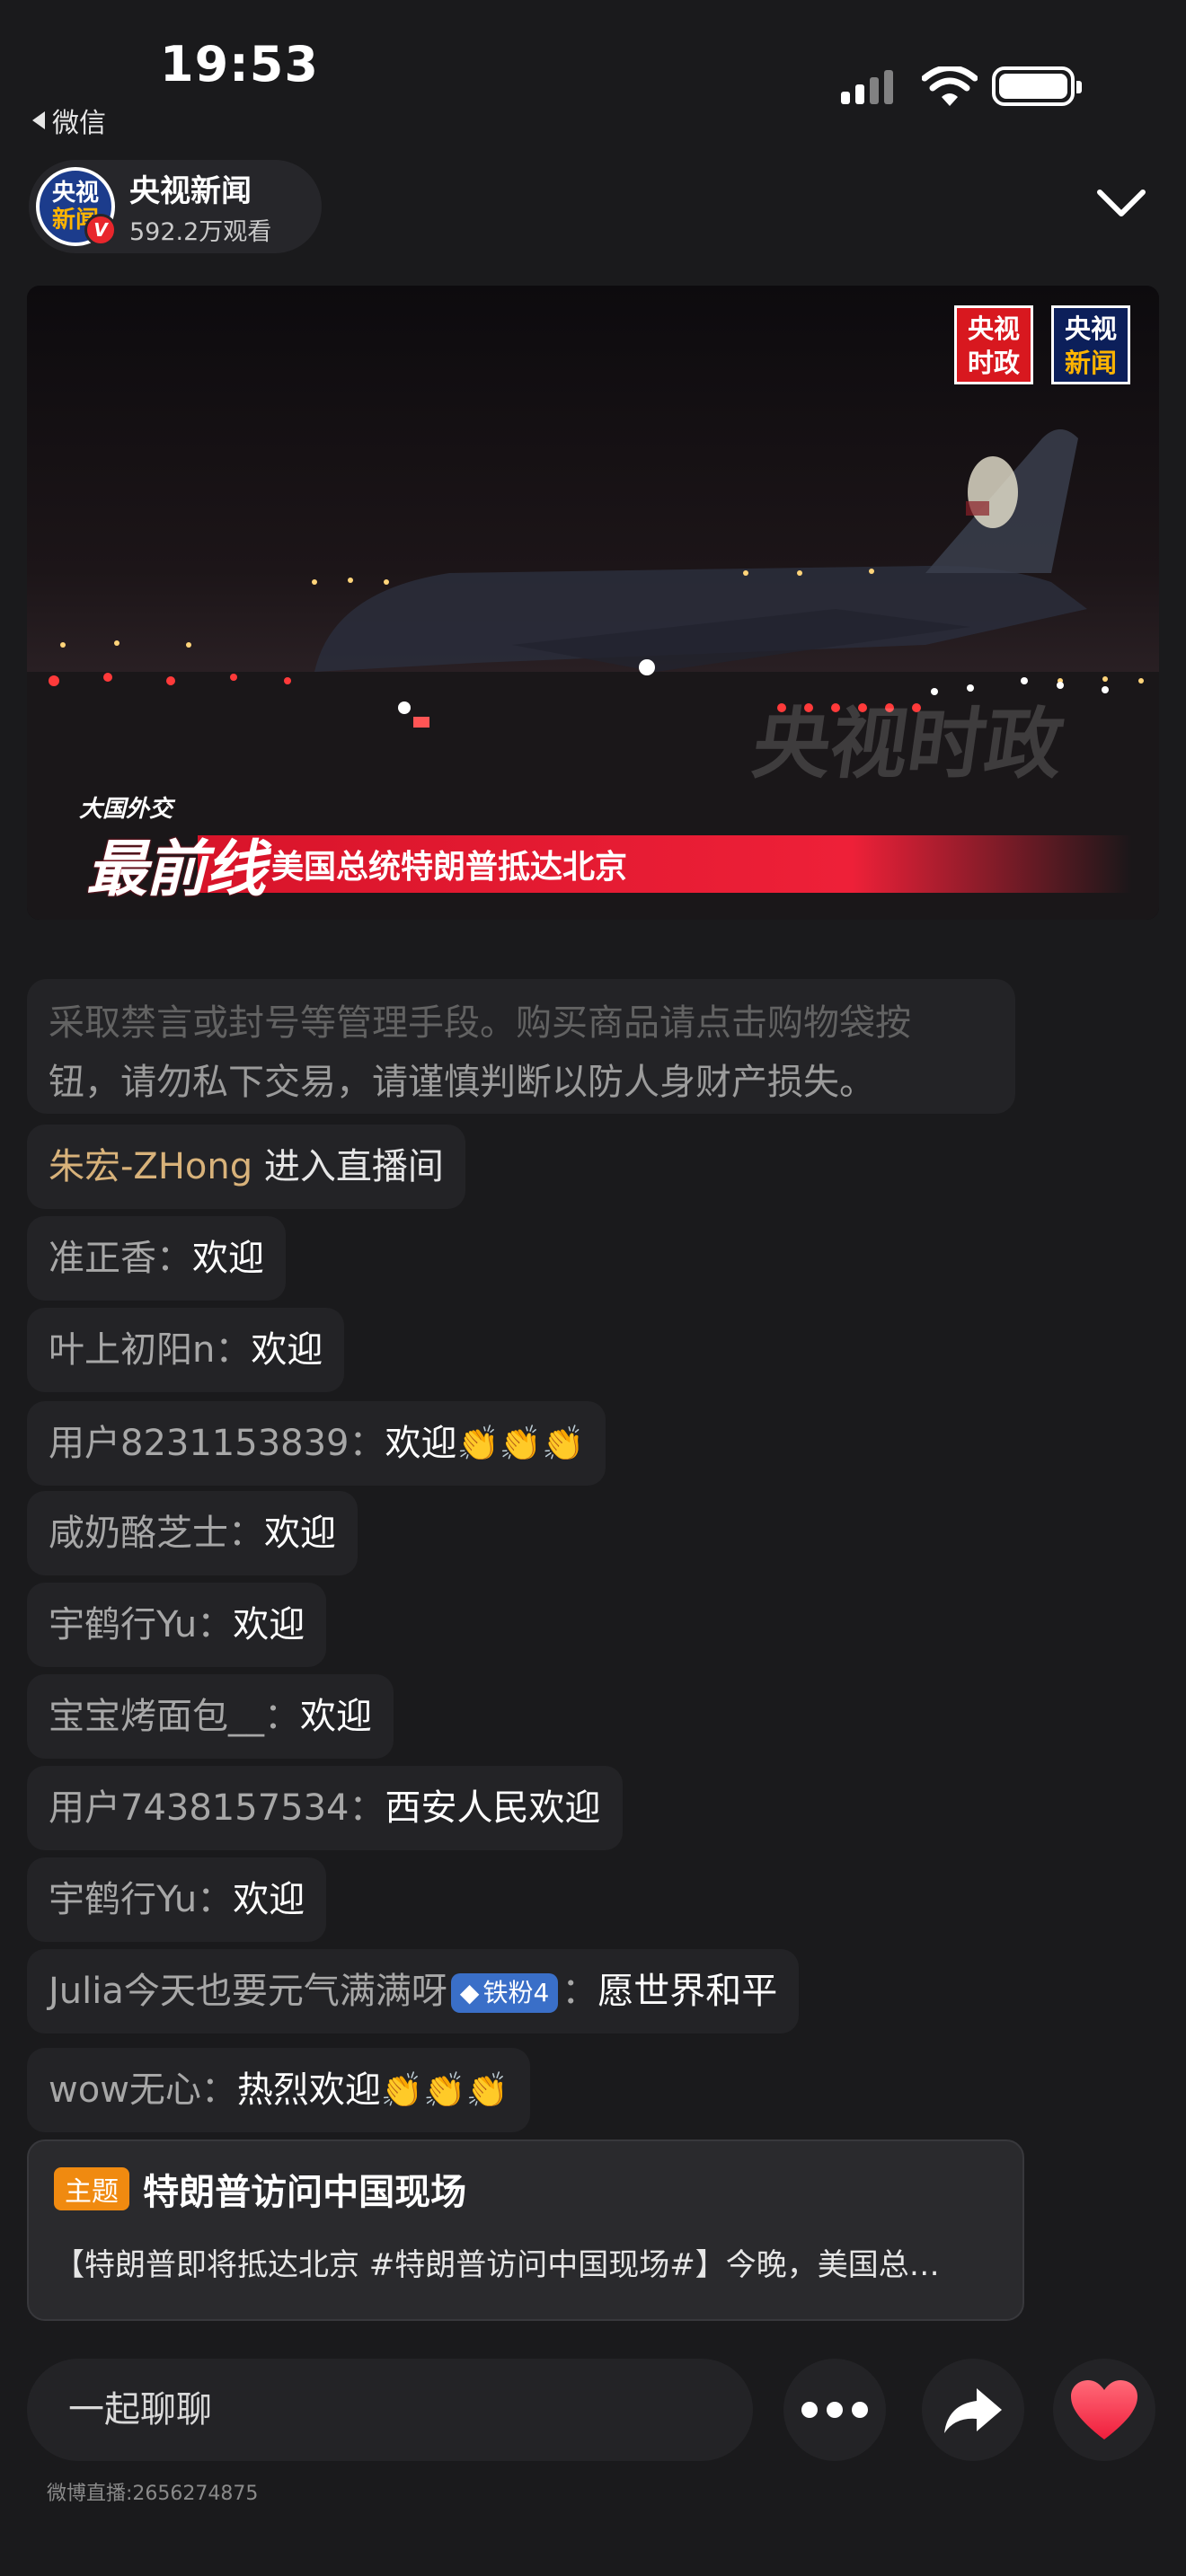 The width and height of the screenshot is (1186, 2576). What do you see at coordinates (217, 1443) in the screenshot?
I see `comment-nick: 用户8231153839：` at bounding box center [217, 1443].